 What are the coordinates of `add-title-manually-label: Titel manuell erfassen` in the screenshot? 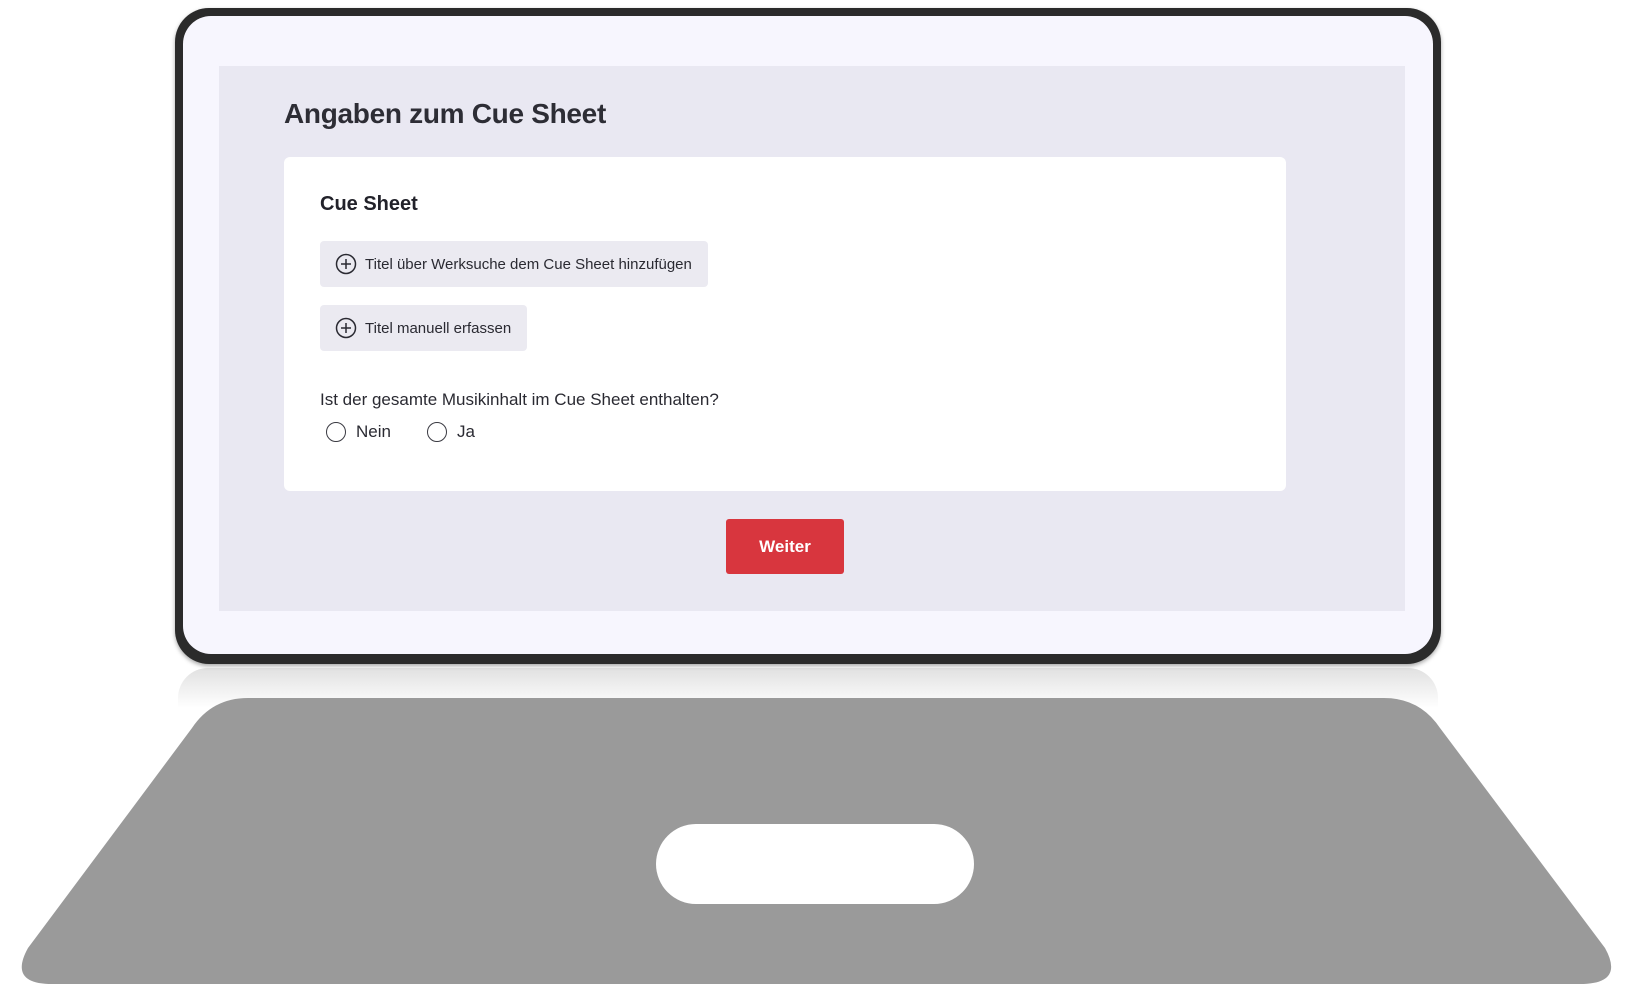 It's located at (438, 328).